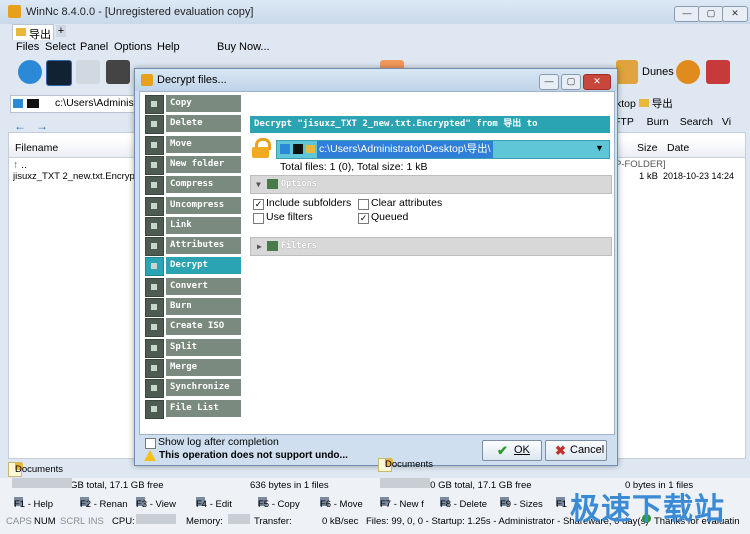 Image resolution: width=750 pixels, height=534 pixels. What do you see at coordinates (203, 408) in the screenshot?
I see `operation-label: File List` at bounding box center [203, 408].